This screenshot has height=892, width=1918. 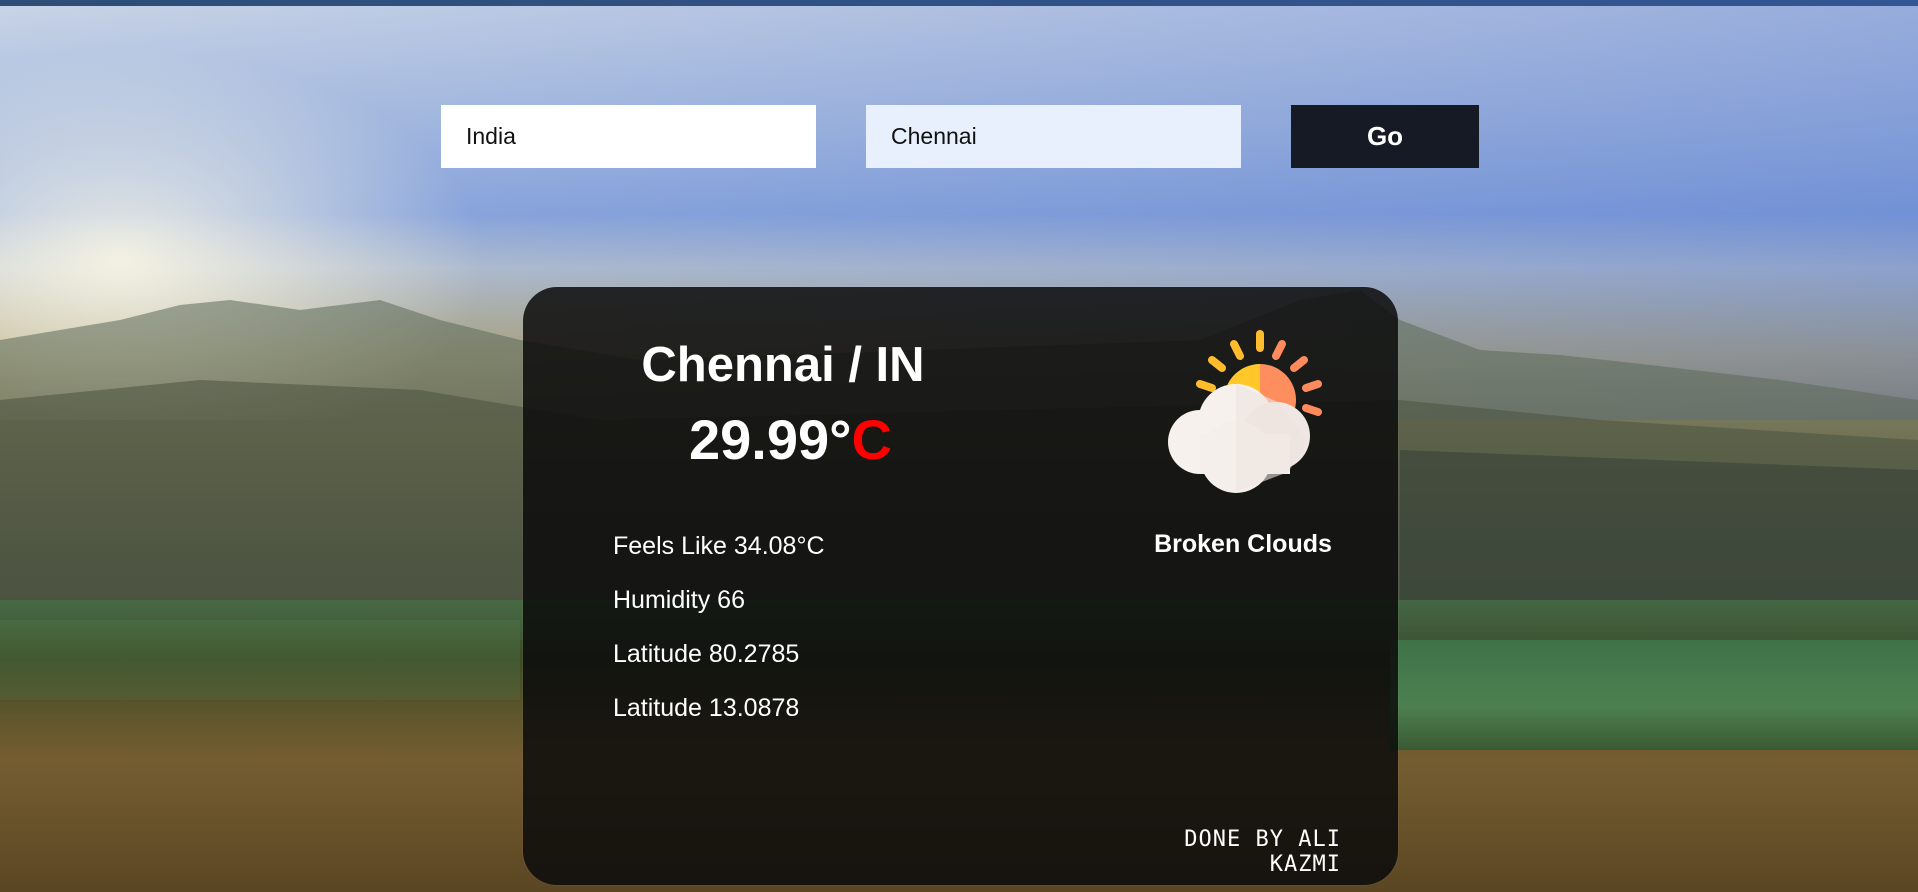 I want to click on author-credit: DONE BY ALI KAZMI, so click(x=1262, y=852).